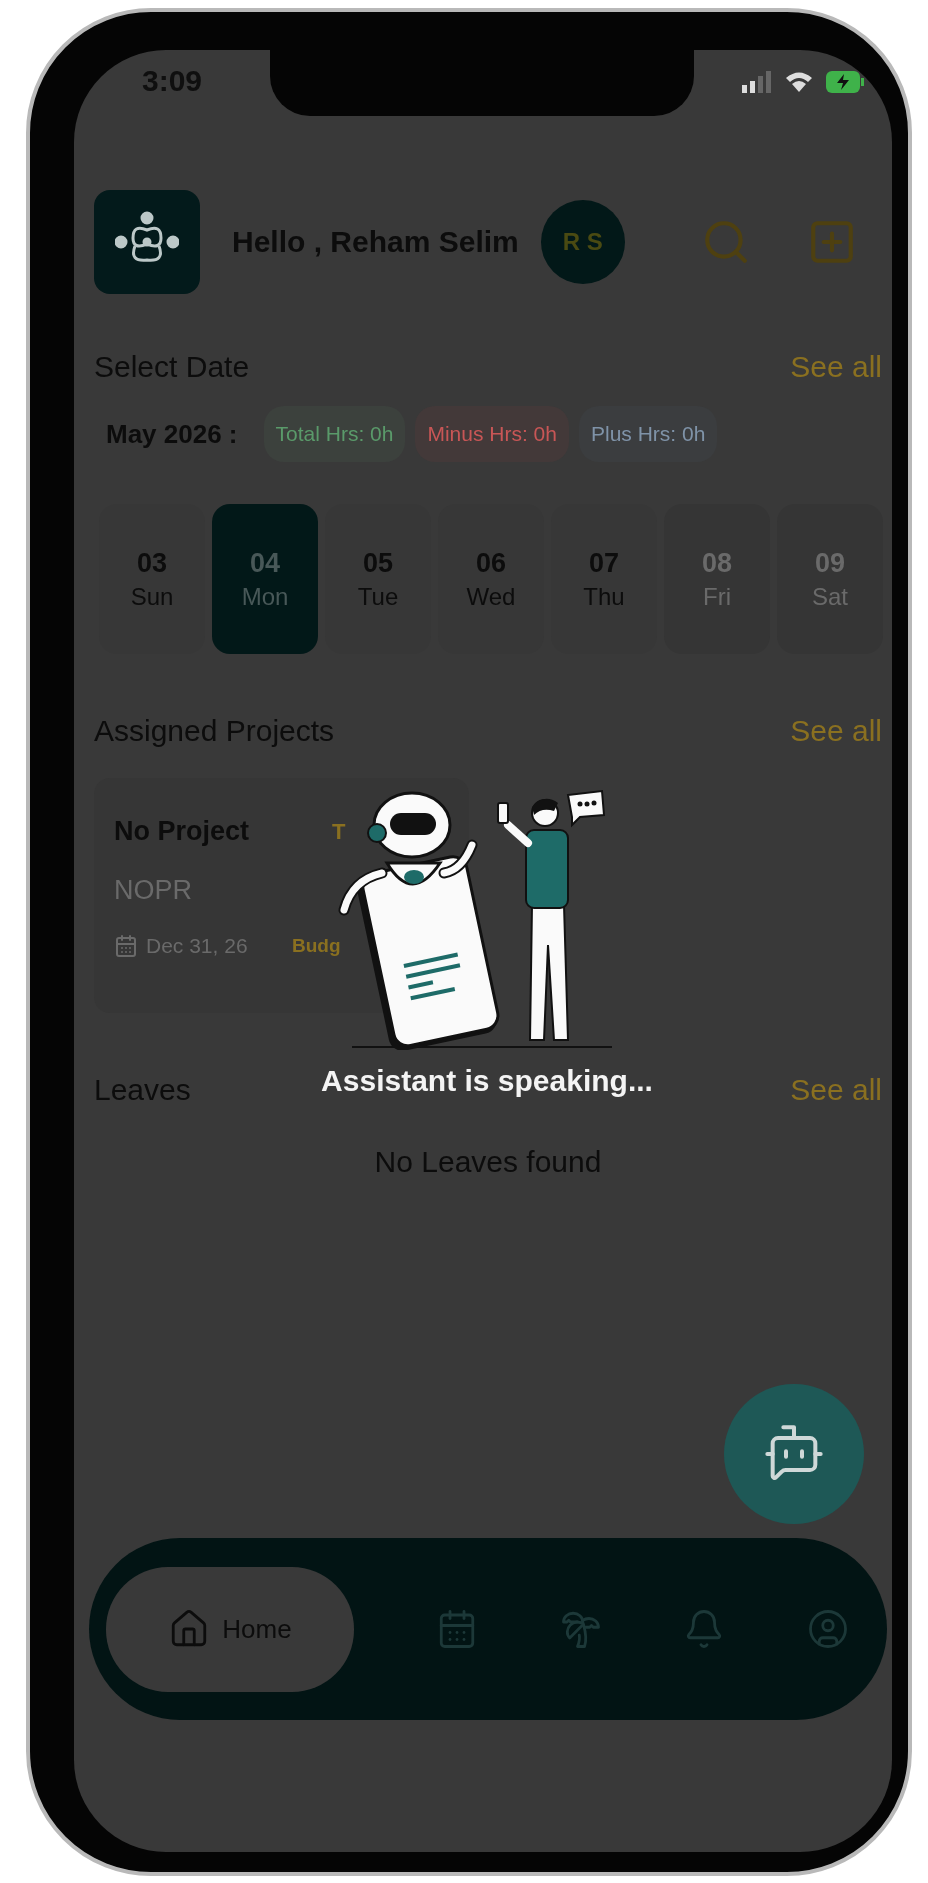  Describe the element at coordinates (582, 242) in the screenshot. I see `avatar: R S` at that location.